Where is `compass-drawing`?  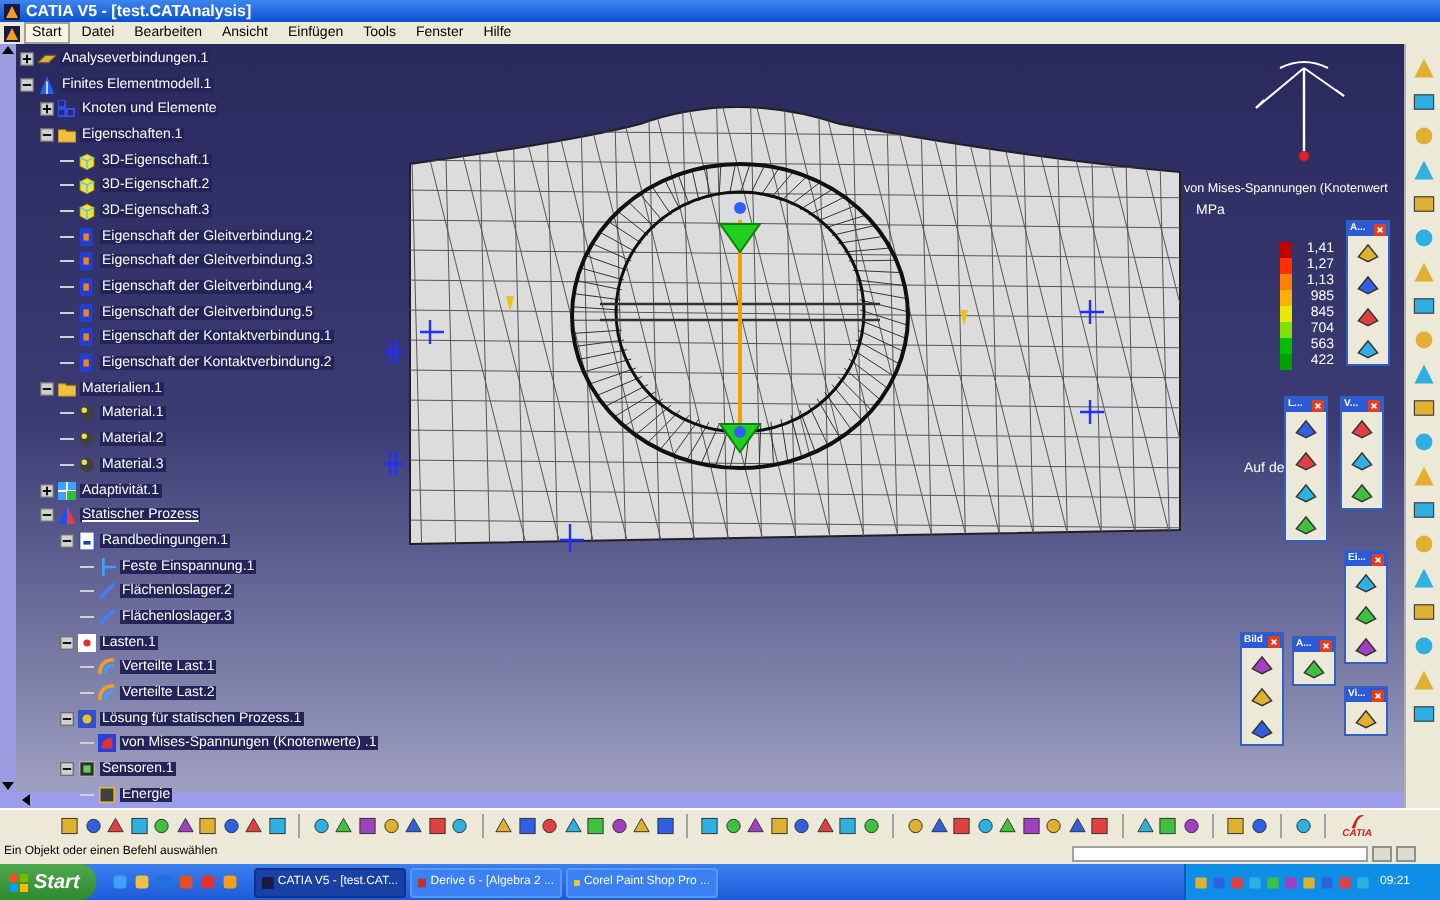
compass-drawing is located at coordinates (1300, 111).